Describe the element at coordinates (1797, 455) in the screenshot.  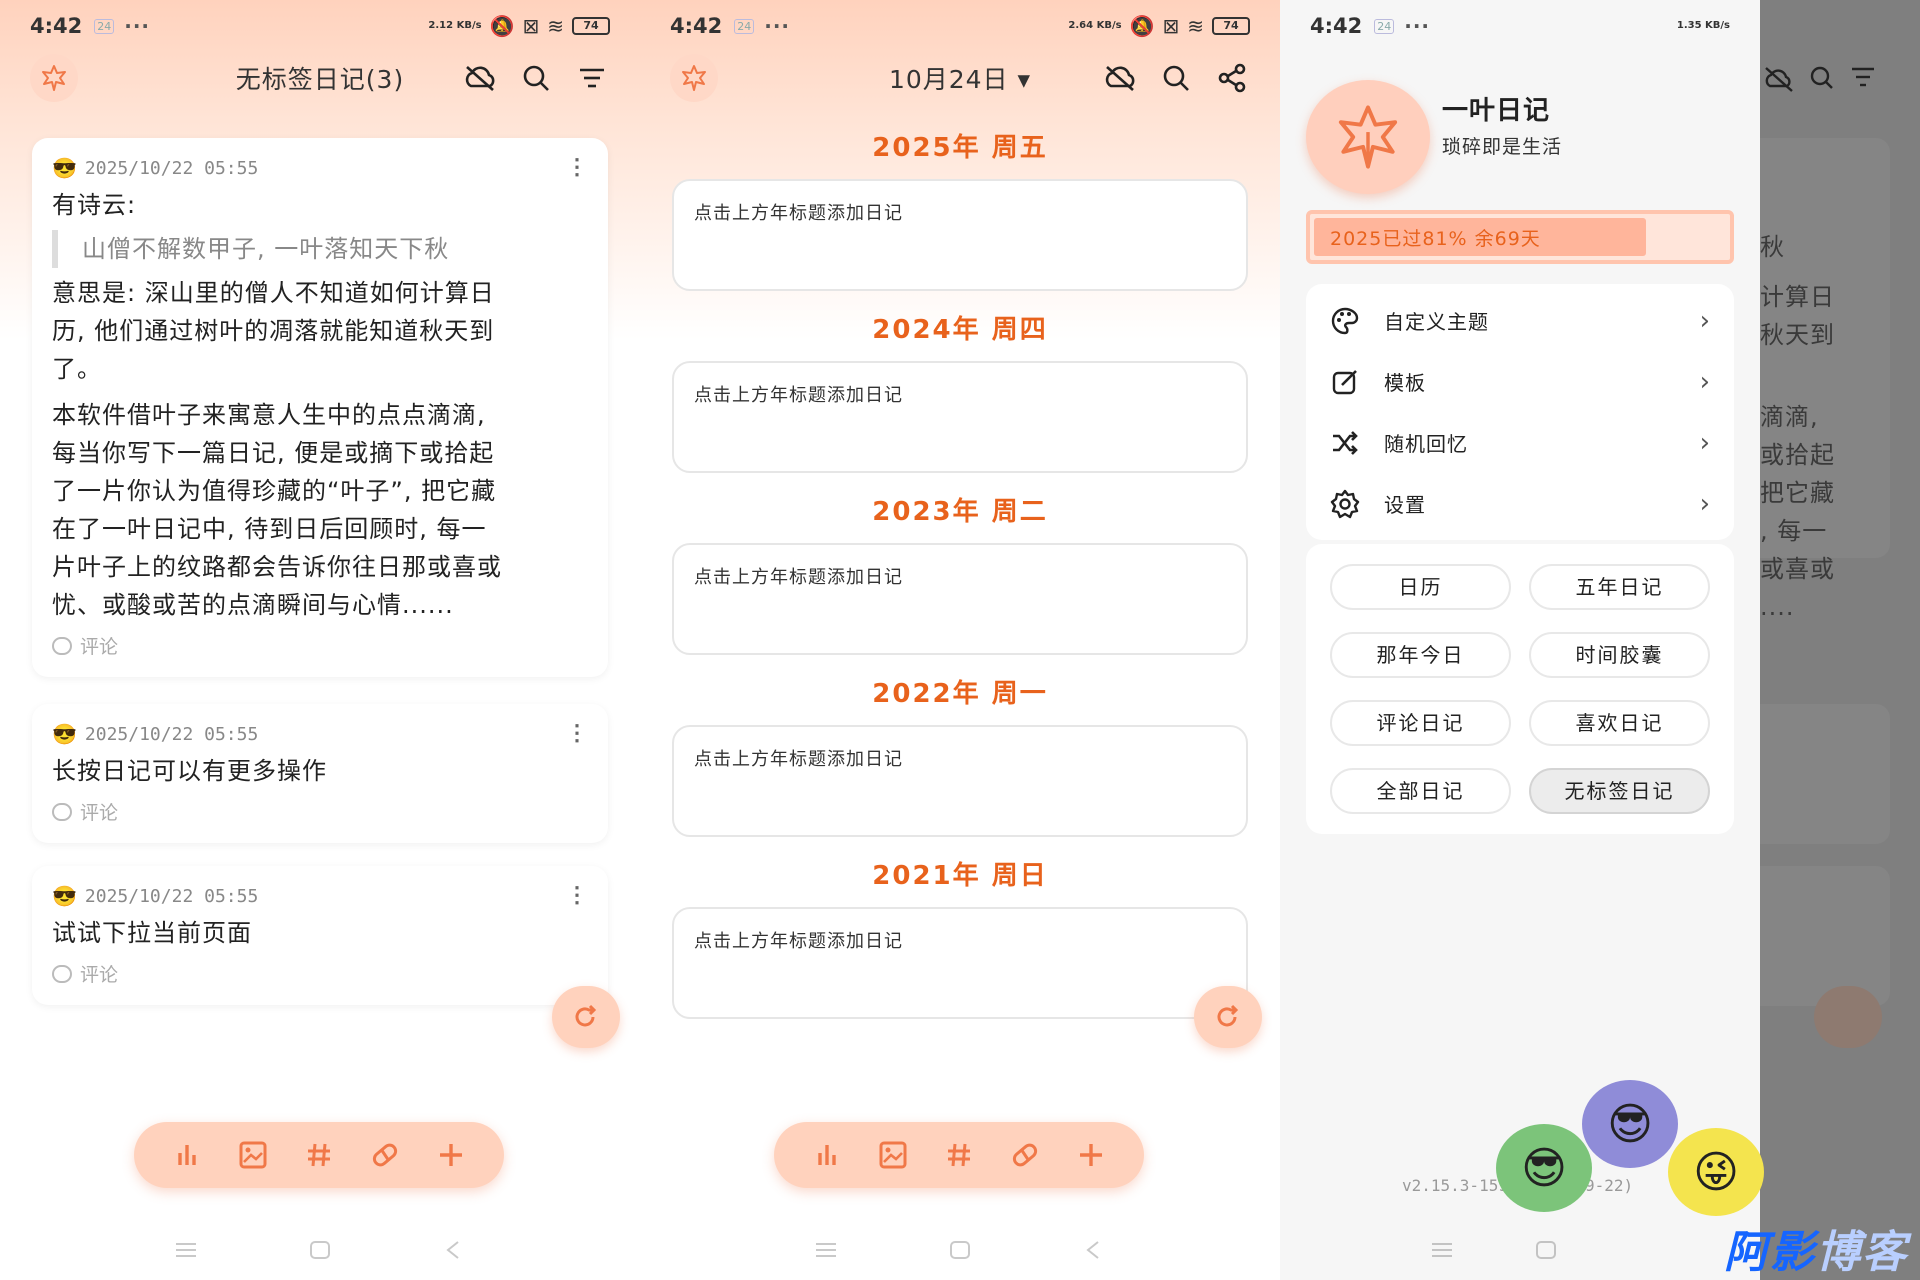
I see `background-text: 或拾起` at that location.